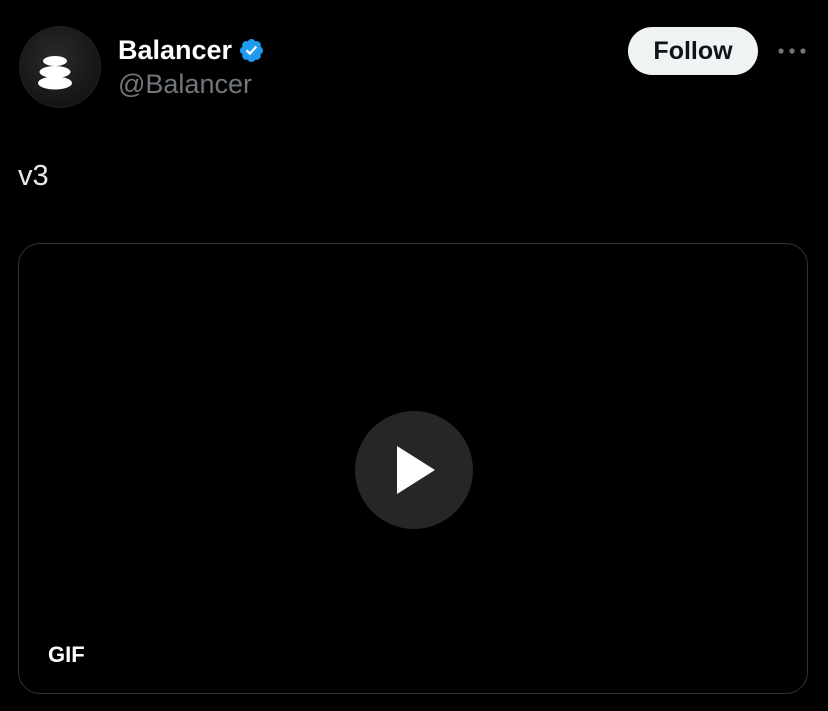 The width and height of the screenshot is (828, 711). What do you see at coordinates (792, 51) in the screenshot?
I see `more-horizontal-icon` at bounding box center [792, 51].